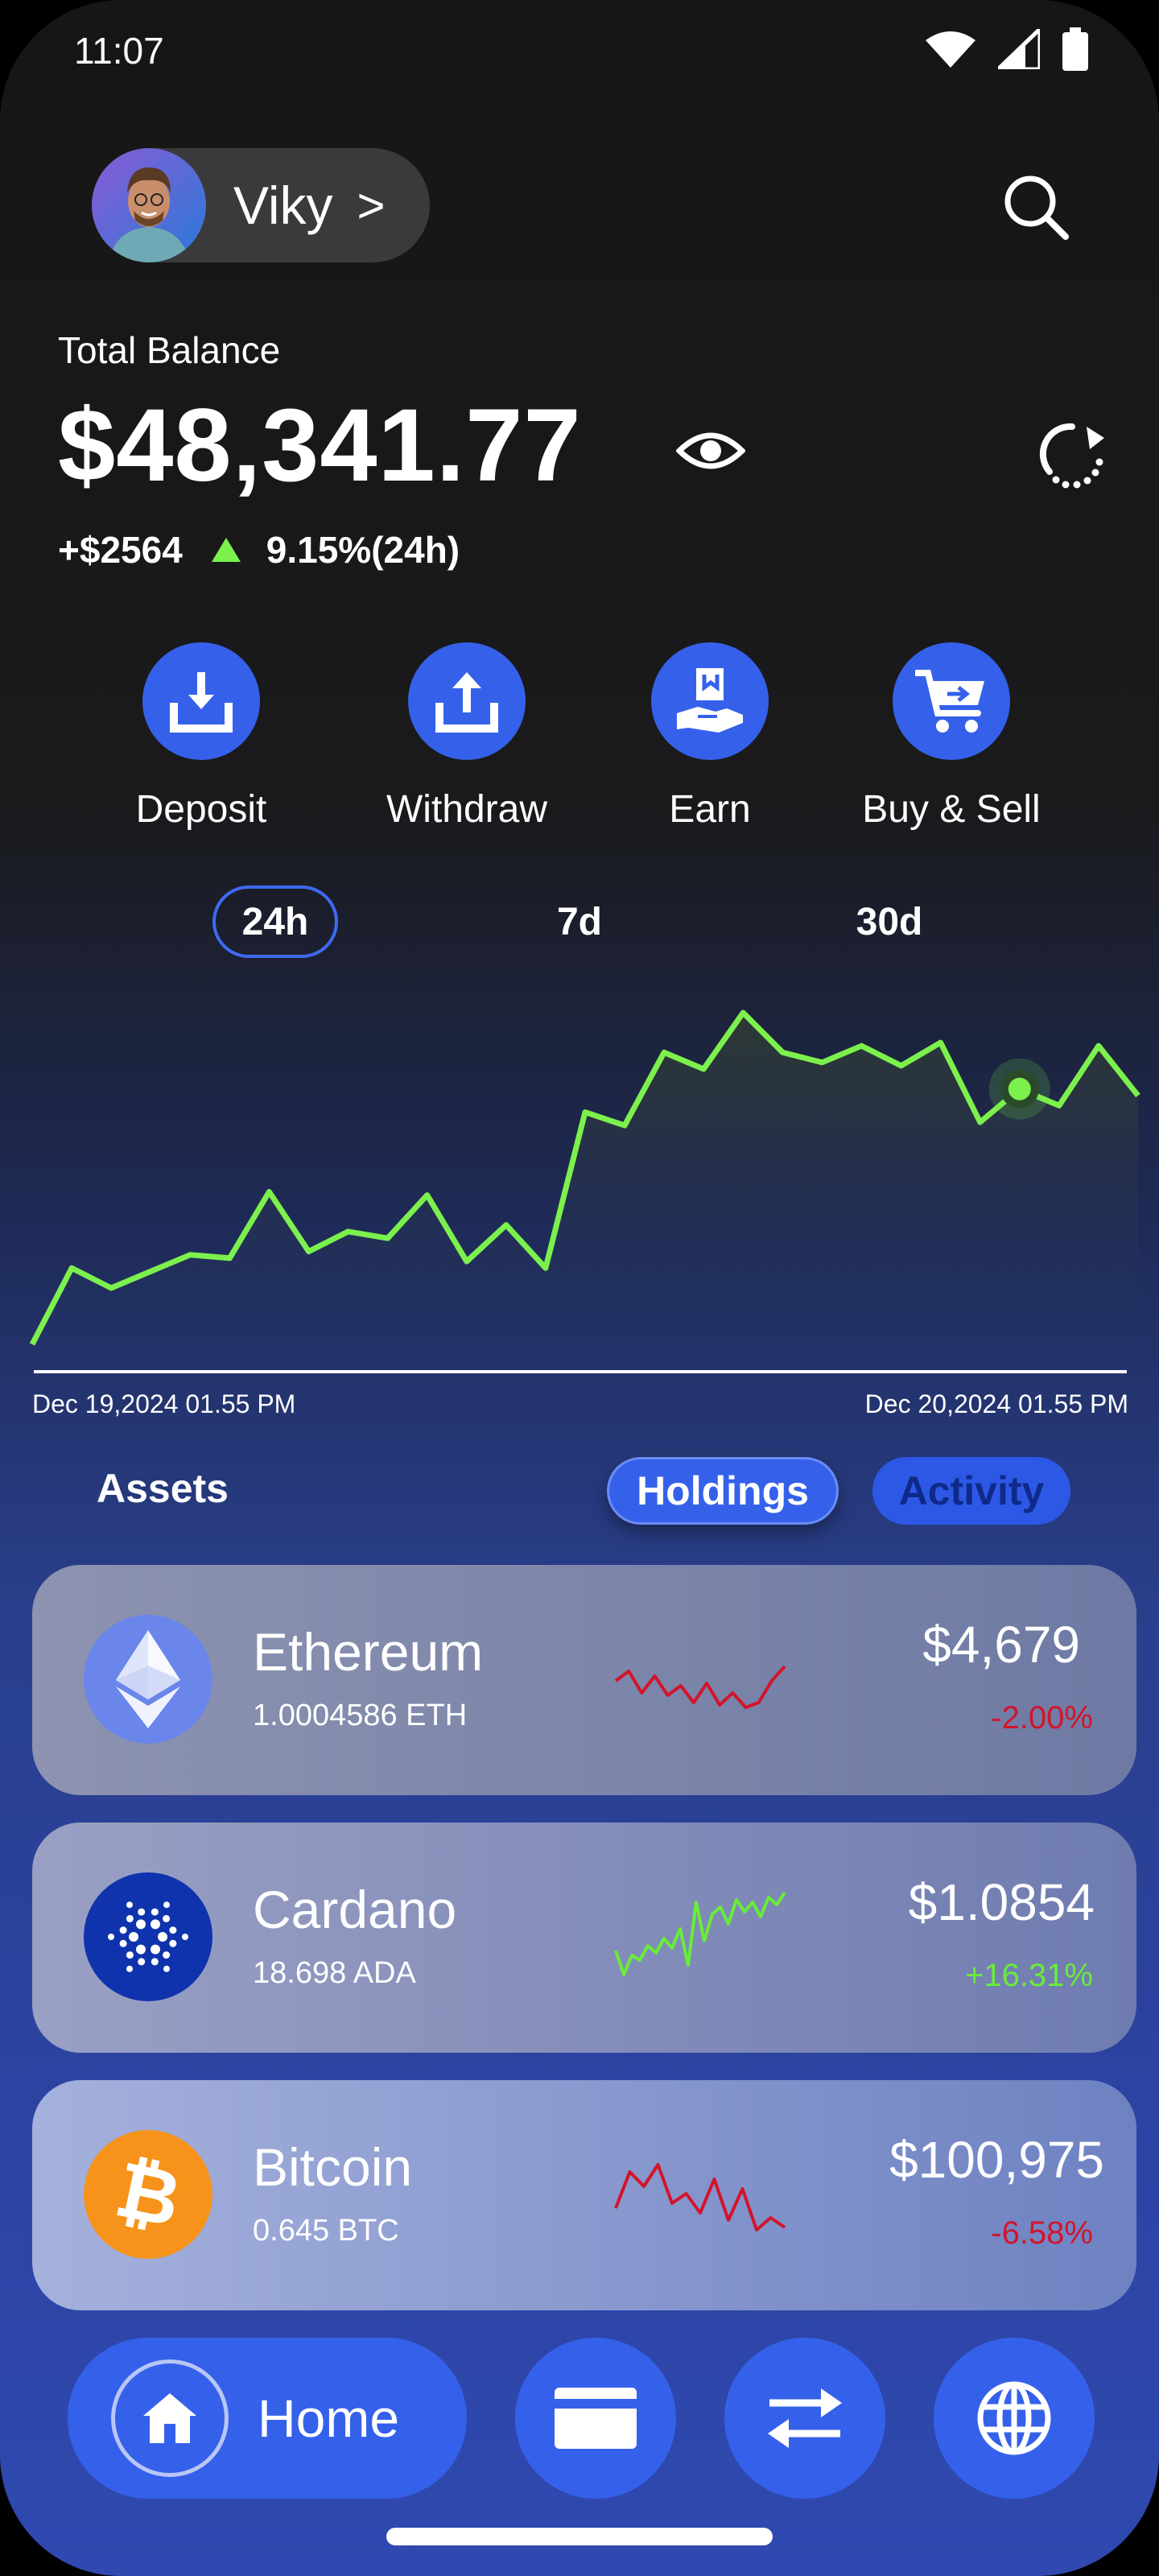 This screenshot has width=1159, height=2576. Describe the element at coordinates (971, 1491) in the screenshot. I see `tab-activity: Activity` at that location.